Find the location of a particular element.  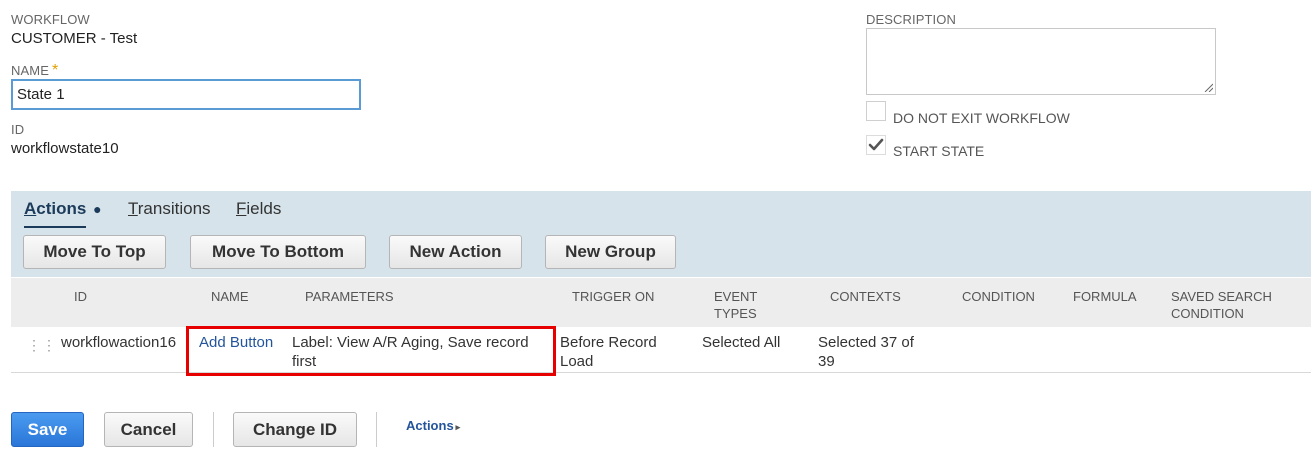

actions-menu-link: Actions ▸ is located at coordinates (433, 425).